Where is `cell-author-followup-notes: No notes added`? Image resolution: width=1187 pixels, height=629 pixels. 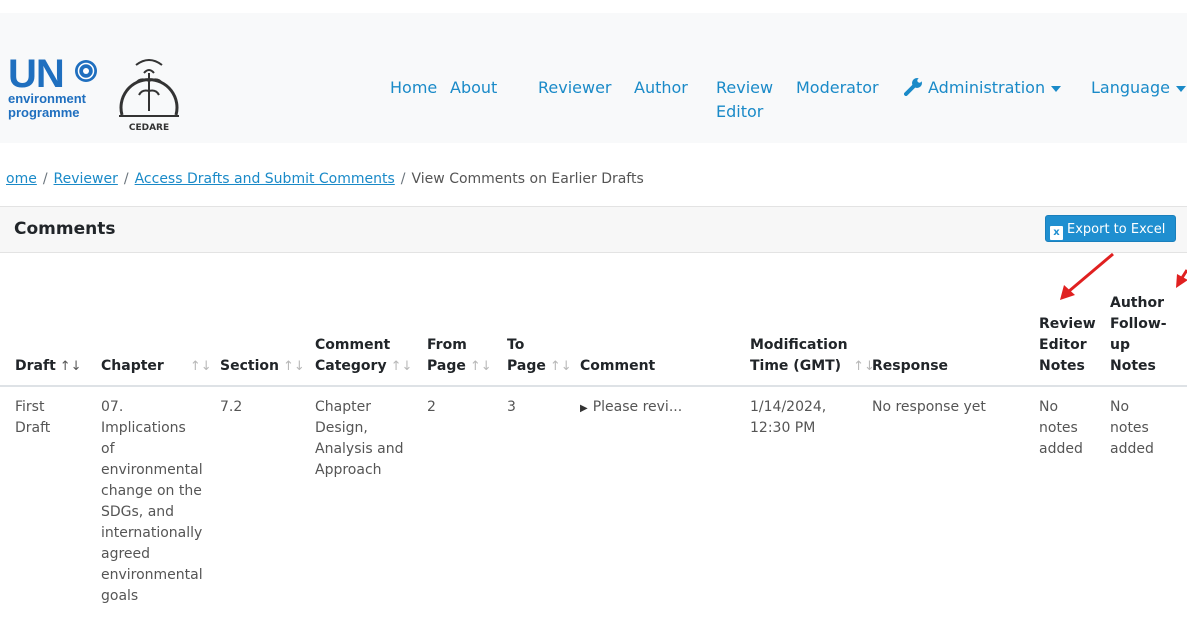
cell-author-followup-notes: No notes added is located at coordinates (1132, 428).